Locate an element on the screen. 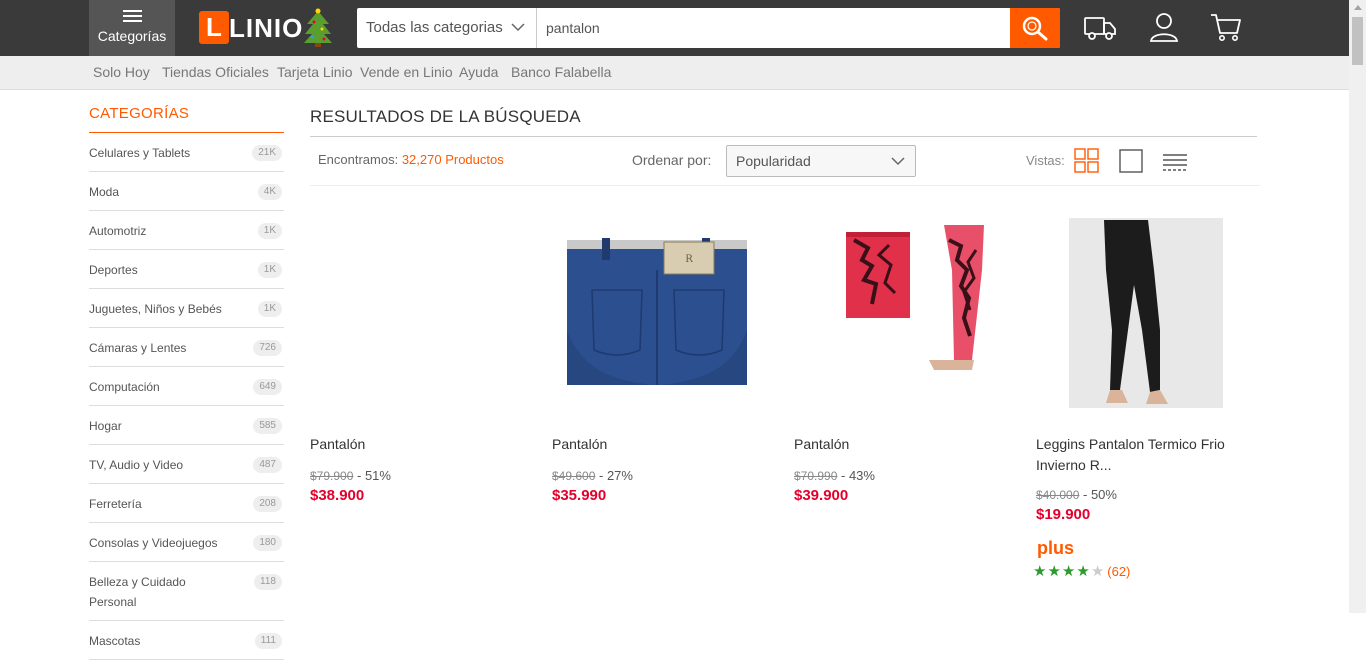  product-image-placeholder is located at coordinates (425, 312).